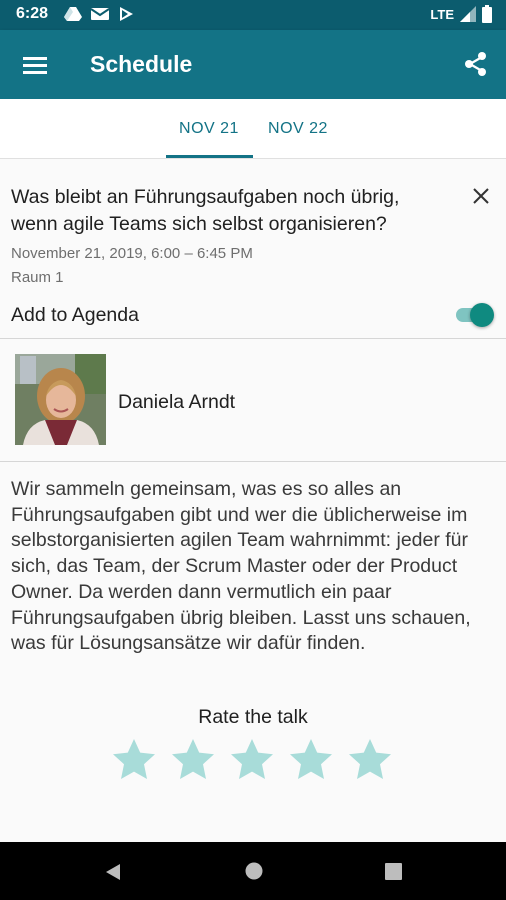  Describe the element at coordinates (73, 14) in the screenshot. I see `drive-icon` at that location.